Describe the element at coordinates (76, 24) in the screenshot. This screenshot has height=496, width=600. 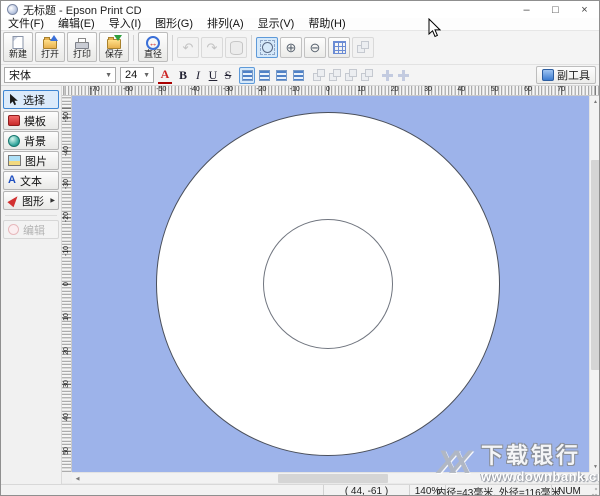
I see `menu-edit: 编辑(E)` at that location.